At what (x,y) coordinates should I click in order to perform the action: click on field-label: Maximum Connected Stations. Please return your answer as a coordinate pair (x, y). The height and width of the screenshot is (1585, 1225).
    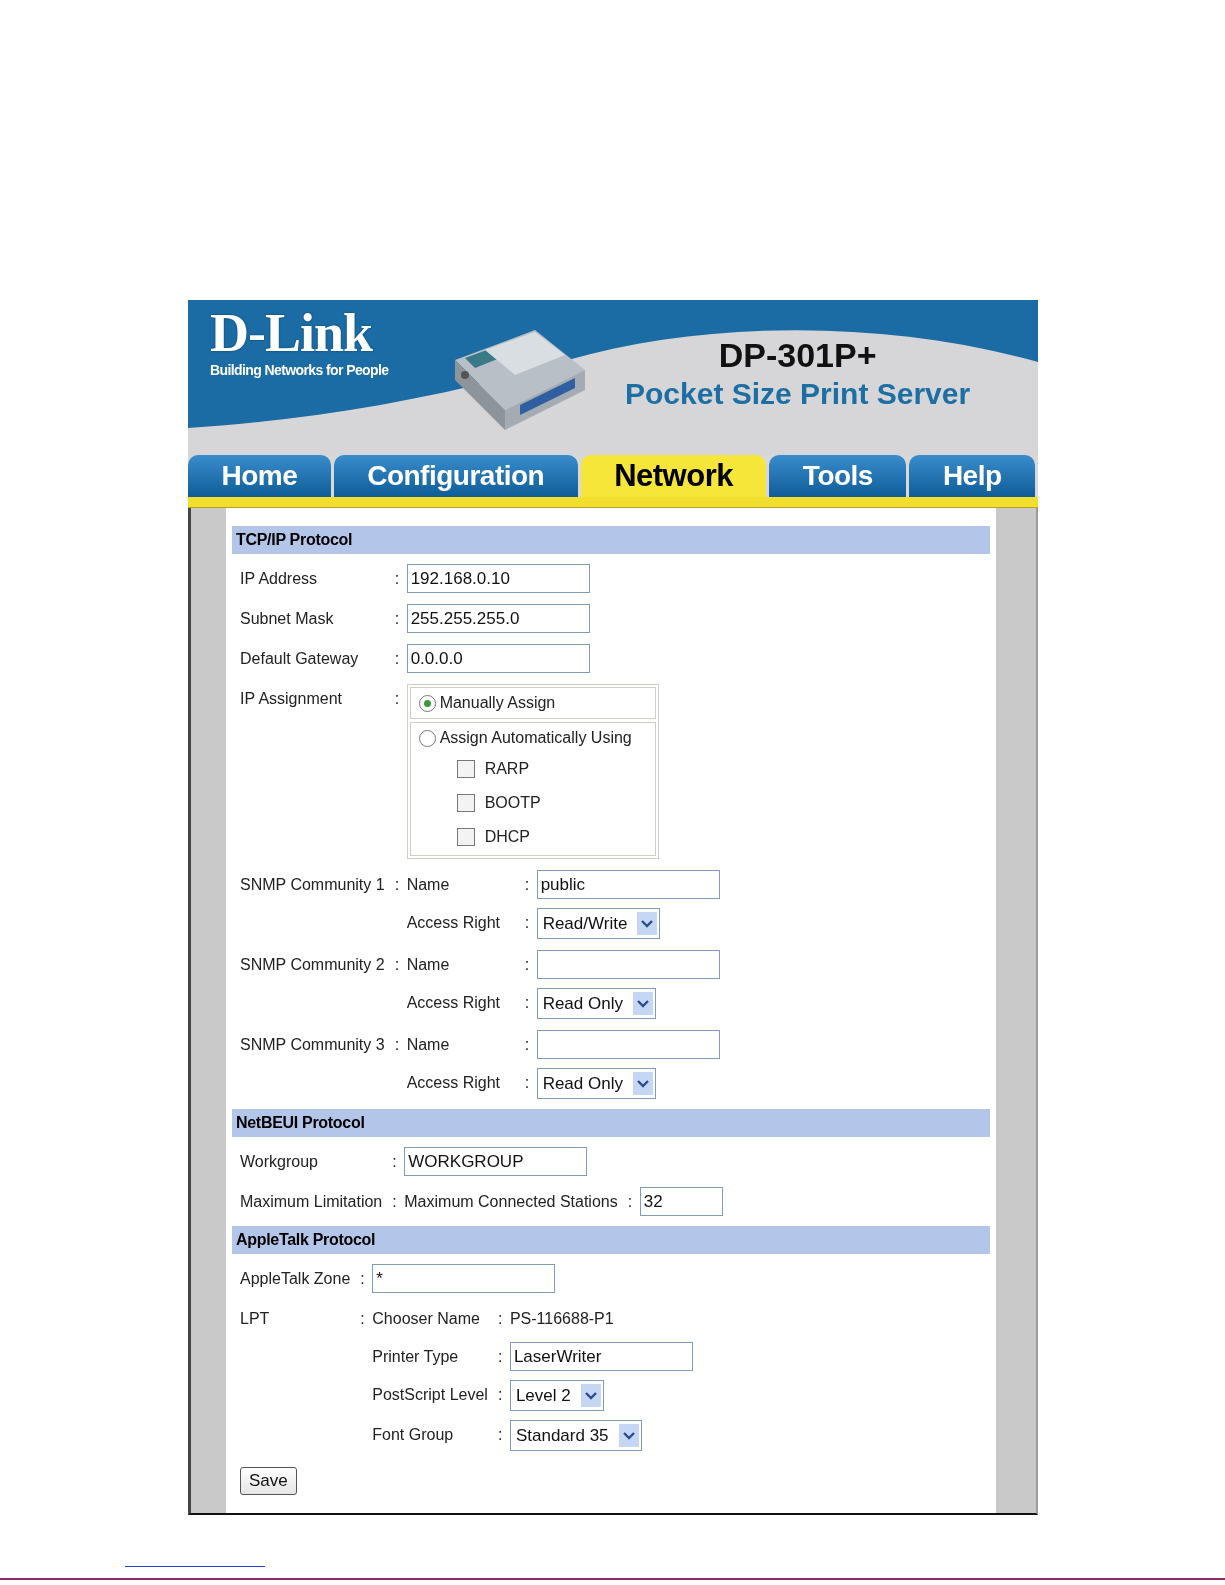
    Looking at the image, I should click on (511, 1202).